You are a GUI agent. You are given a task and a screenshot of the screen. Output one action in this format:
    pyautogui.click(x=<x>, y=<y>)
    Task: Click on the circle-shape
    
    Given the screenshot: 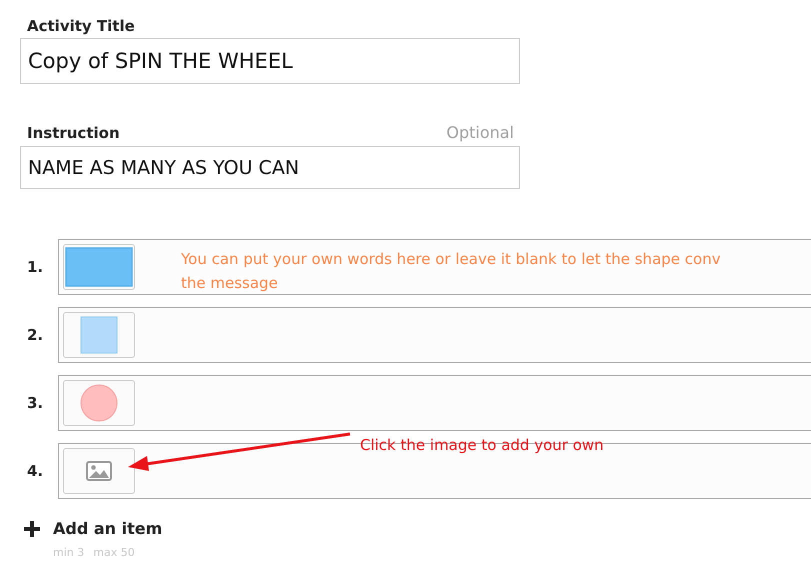 What is the action you would take?
    pyautogui.click(x=99, y=403)
    